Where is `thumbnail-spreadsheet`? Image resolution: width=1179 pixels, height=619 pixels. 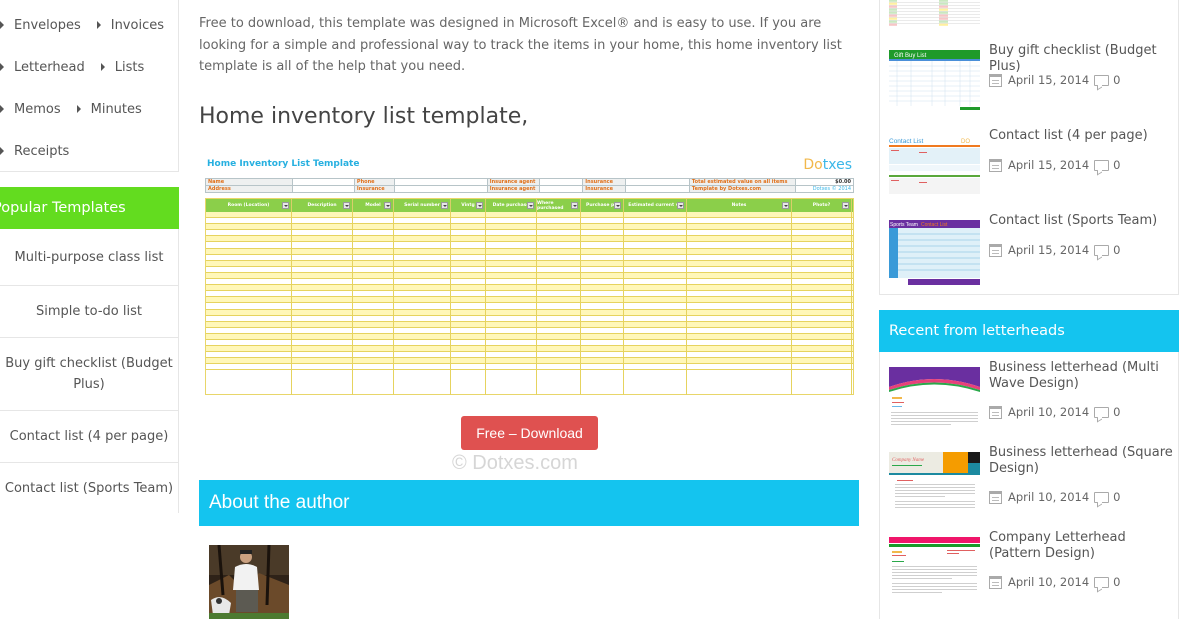
thumbnail-spreadsheet is located at coordinates (934, 13).